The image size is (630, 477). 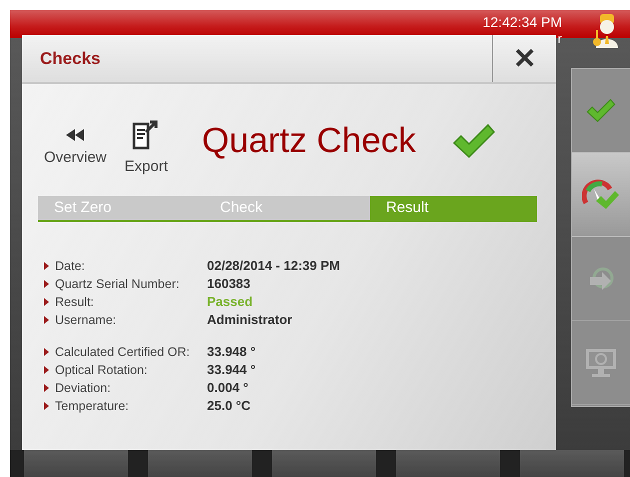 What do you see at coordinates (522, 22) in the screenshot?
I see `clock: 12:42:34 PM` at bounding box center [522, 22].